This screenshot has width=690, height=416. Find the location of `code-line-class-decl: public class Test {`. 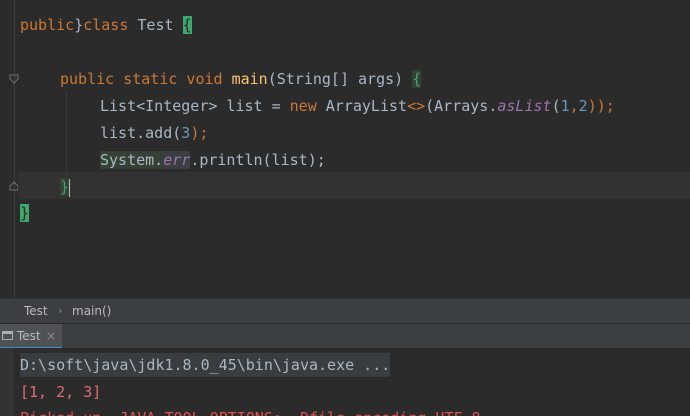

code-line-class-decl: public class Test { is located at coordinates (106, 25).